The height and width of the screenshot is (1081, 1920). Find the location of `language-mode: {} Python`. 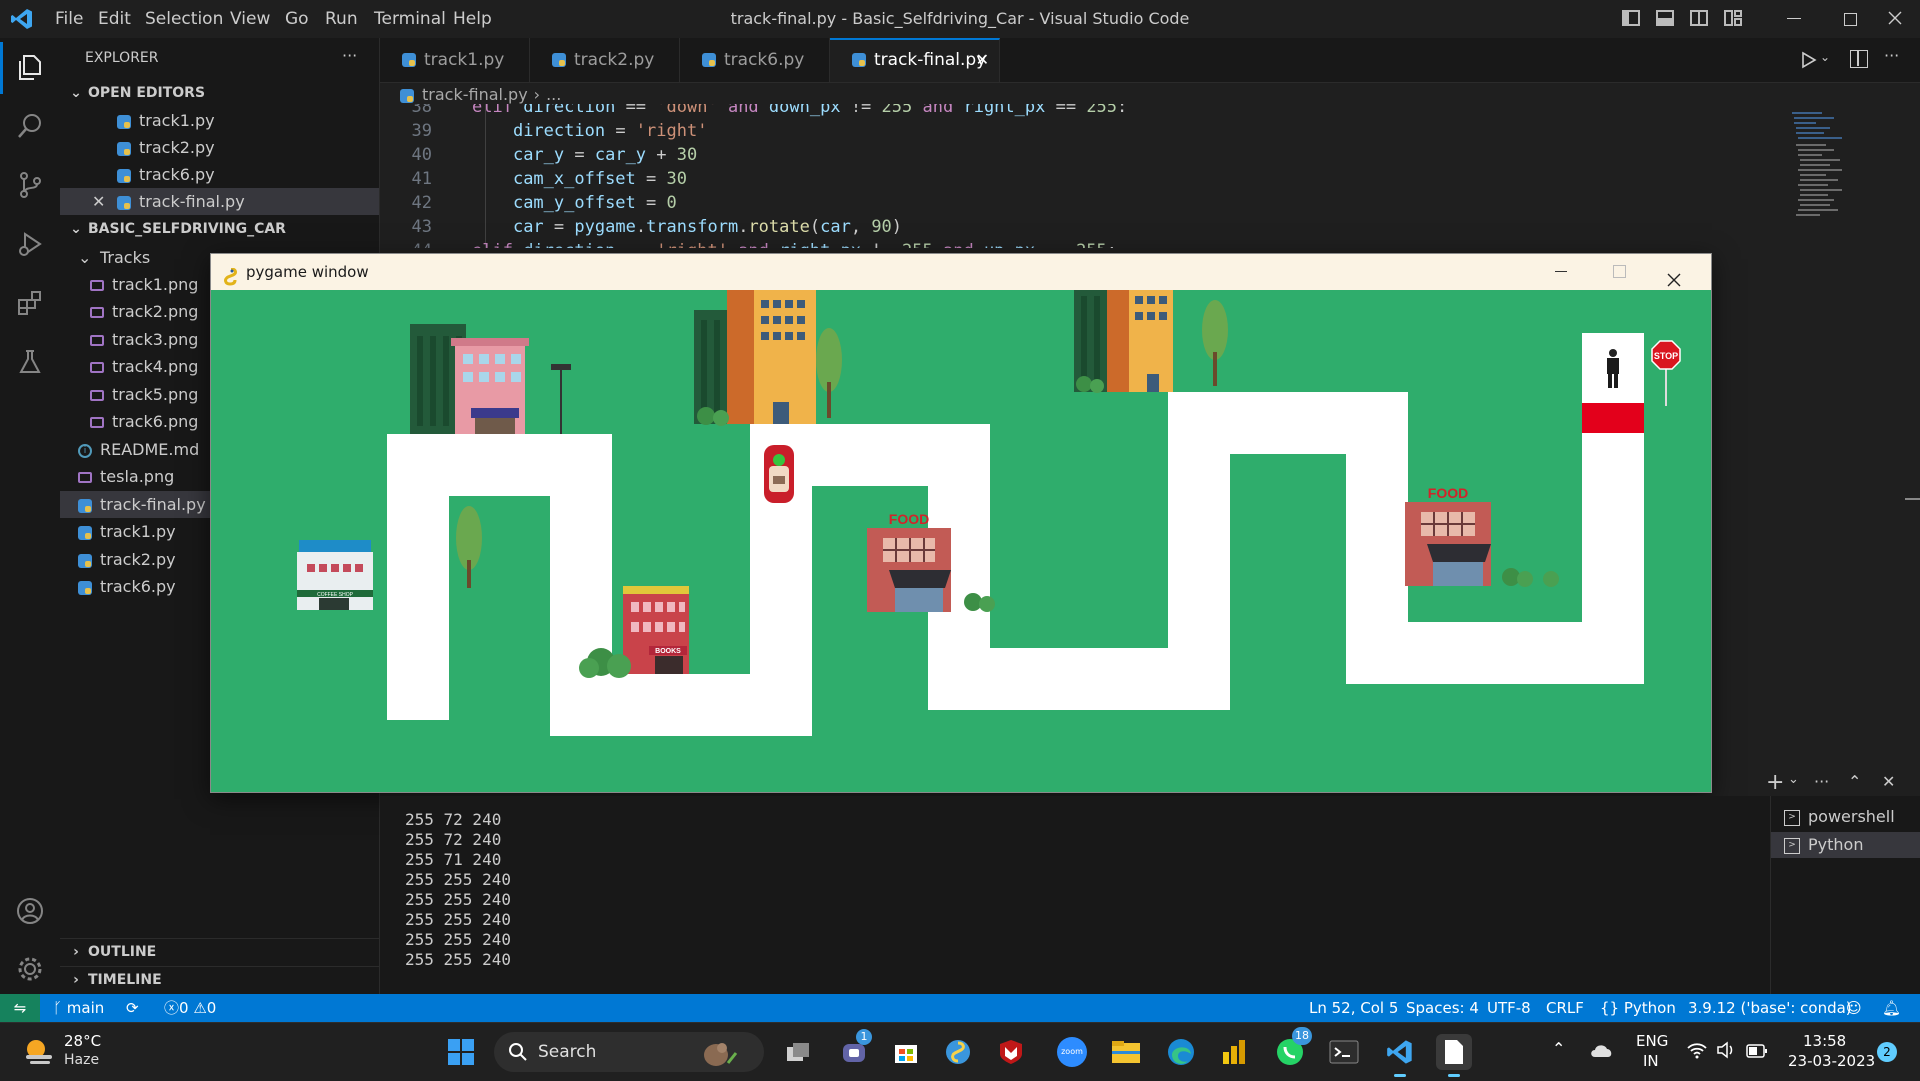

language-mode: {} Python is located at coordinates (1638, 1008).